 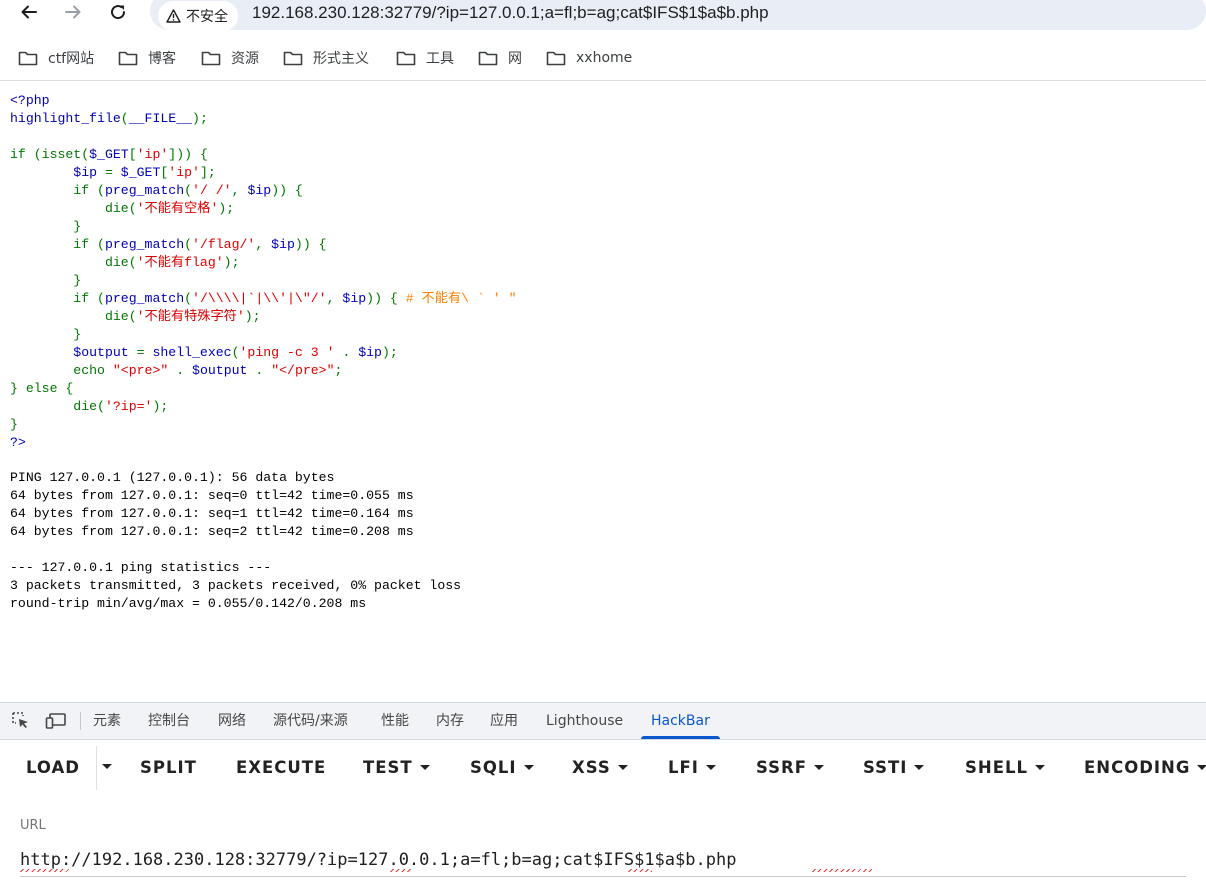 I want to click on tab-console: 控制台, so click(x=169, y=721).